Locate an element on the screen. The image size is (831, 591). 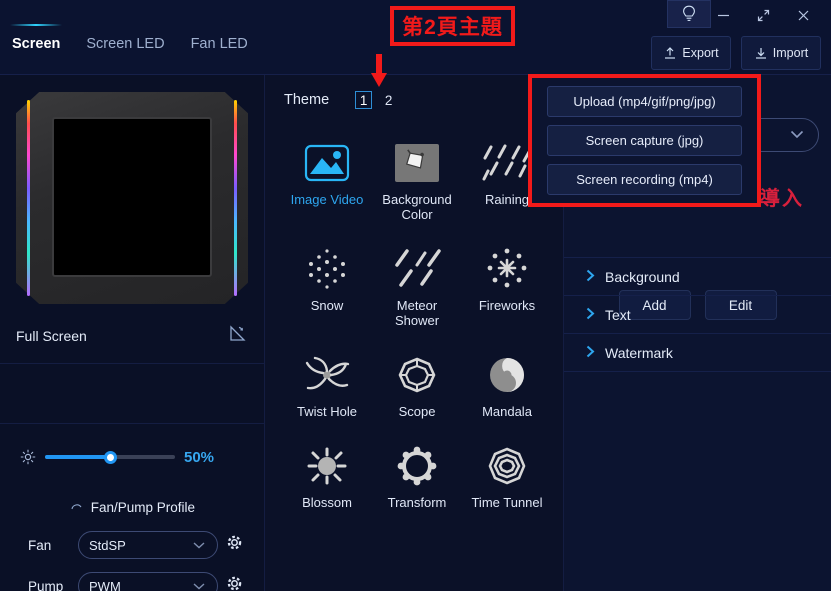
screen-recording-label: Screen recording (mp4) is located at coordinates (644, 179).